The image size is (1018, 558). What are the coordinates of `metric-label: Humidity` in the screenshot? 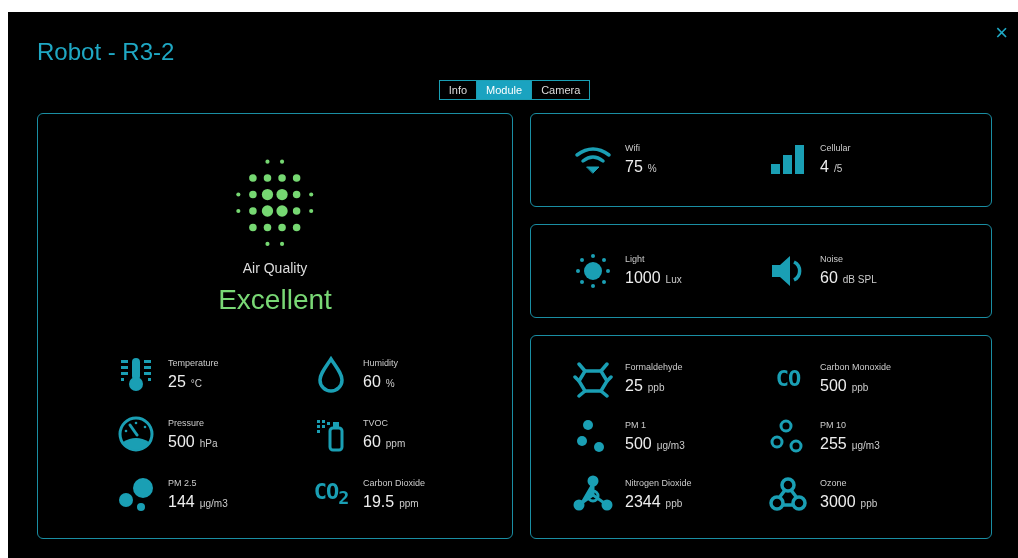 It's located at (380, 362).